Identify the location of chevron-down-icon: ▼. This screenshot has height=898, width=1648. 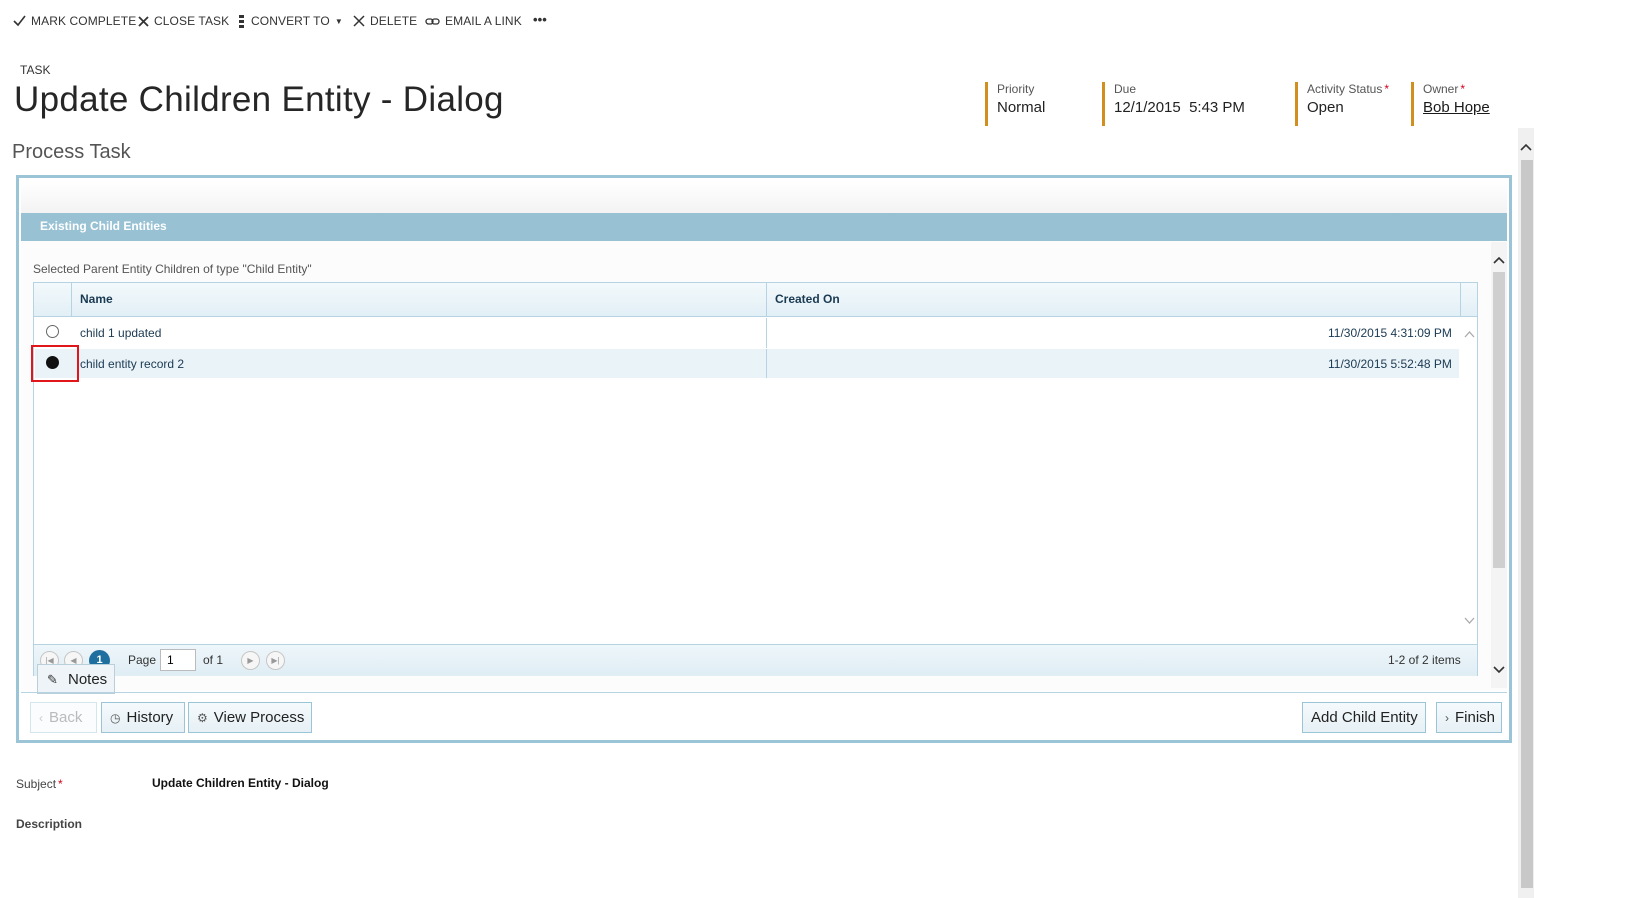
(338, 21).